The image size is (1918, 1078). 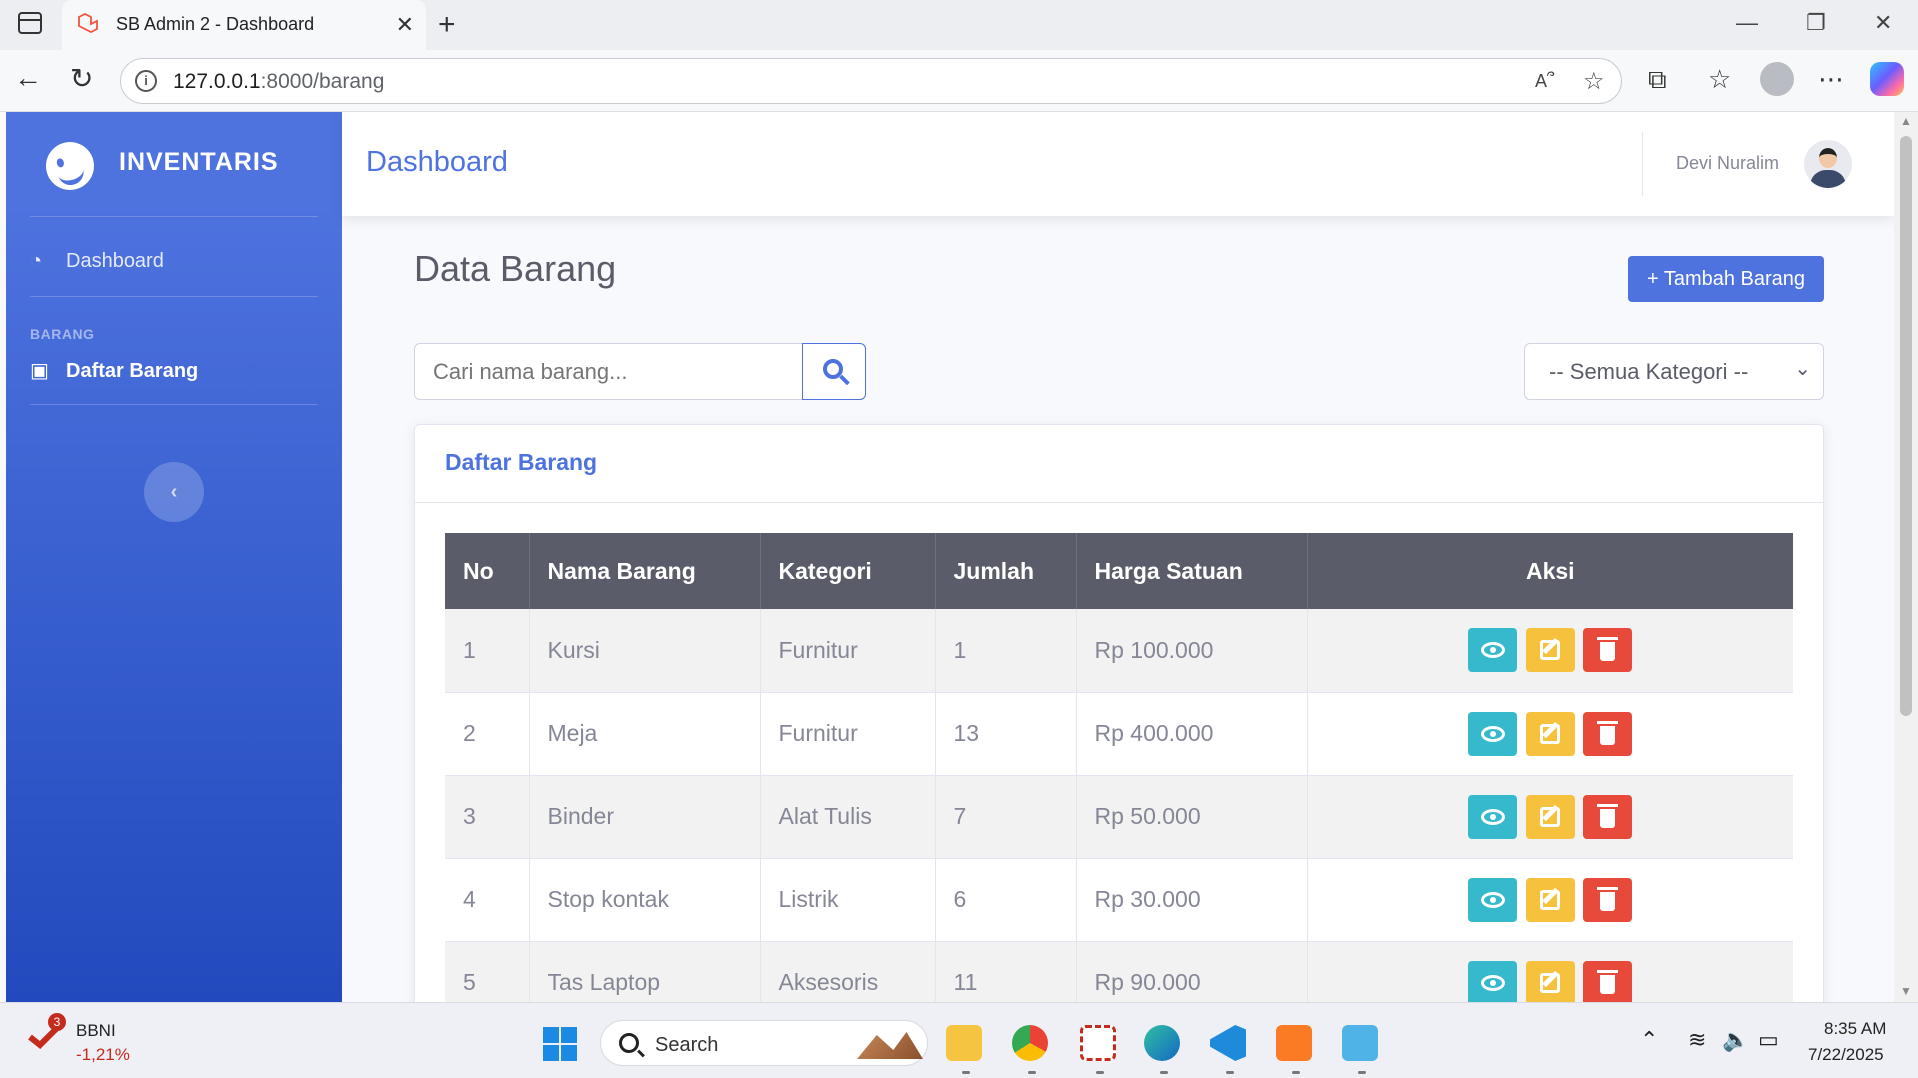 I want to click on brand: INVENTARIS, so click(x=174, y=164).